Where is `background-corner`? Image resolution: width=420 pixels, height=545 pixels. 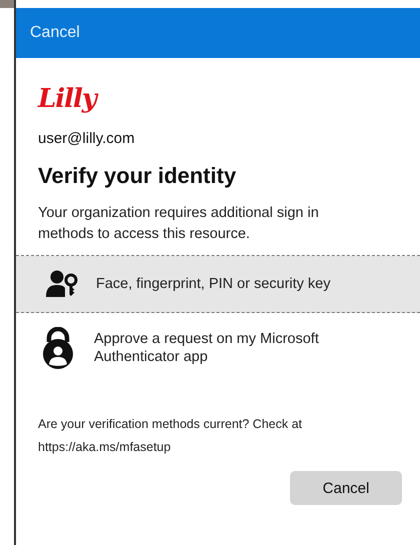
background-corner is located at coordinates (7, 4).